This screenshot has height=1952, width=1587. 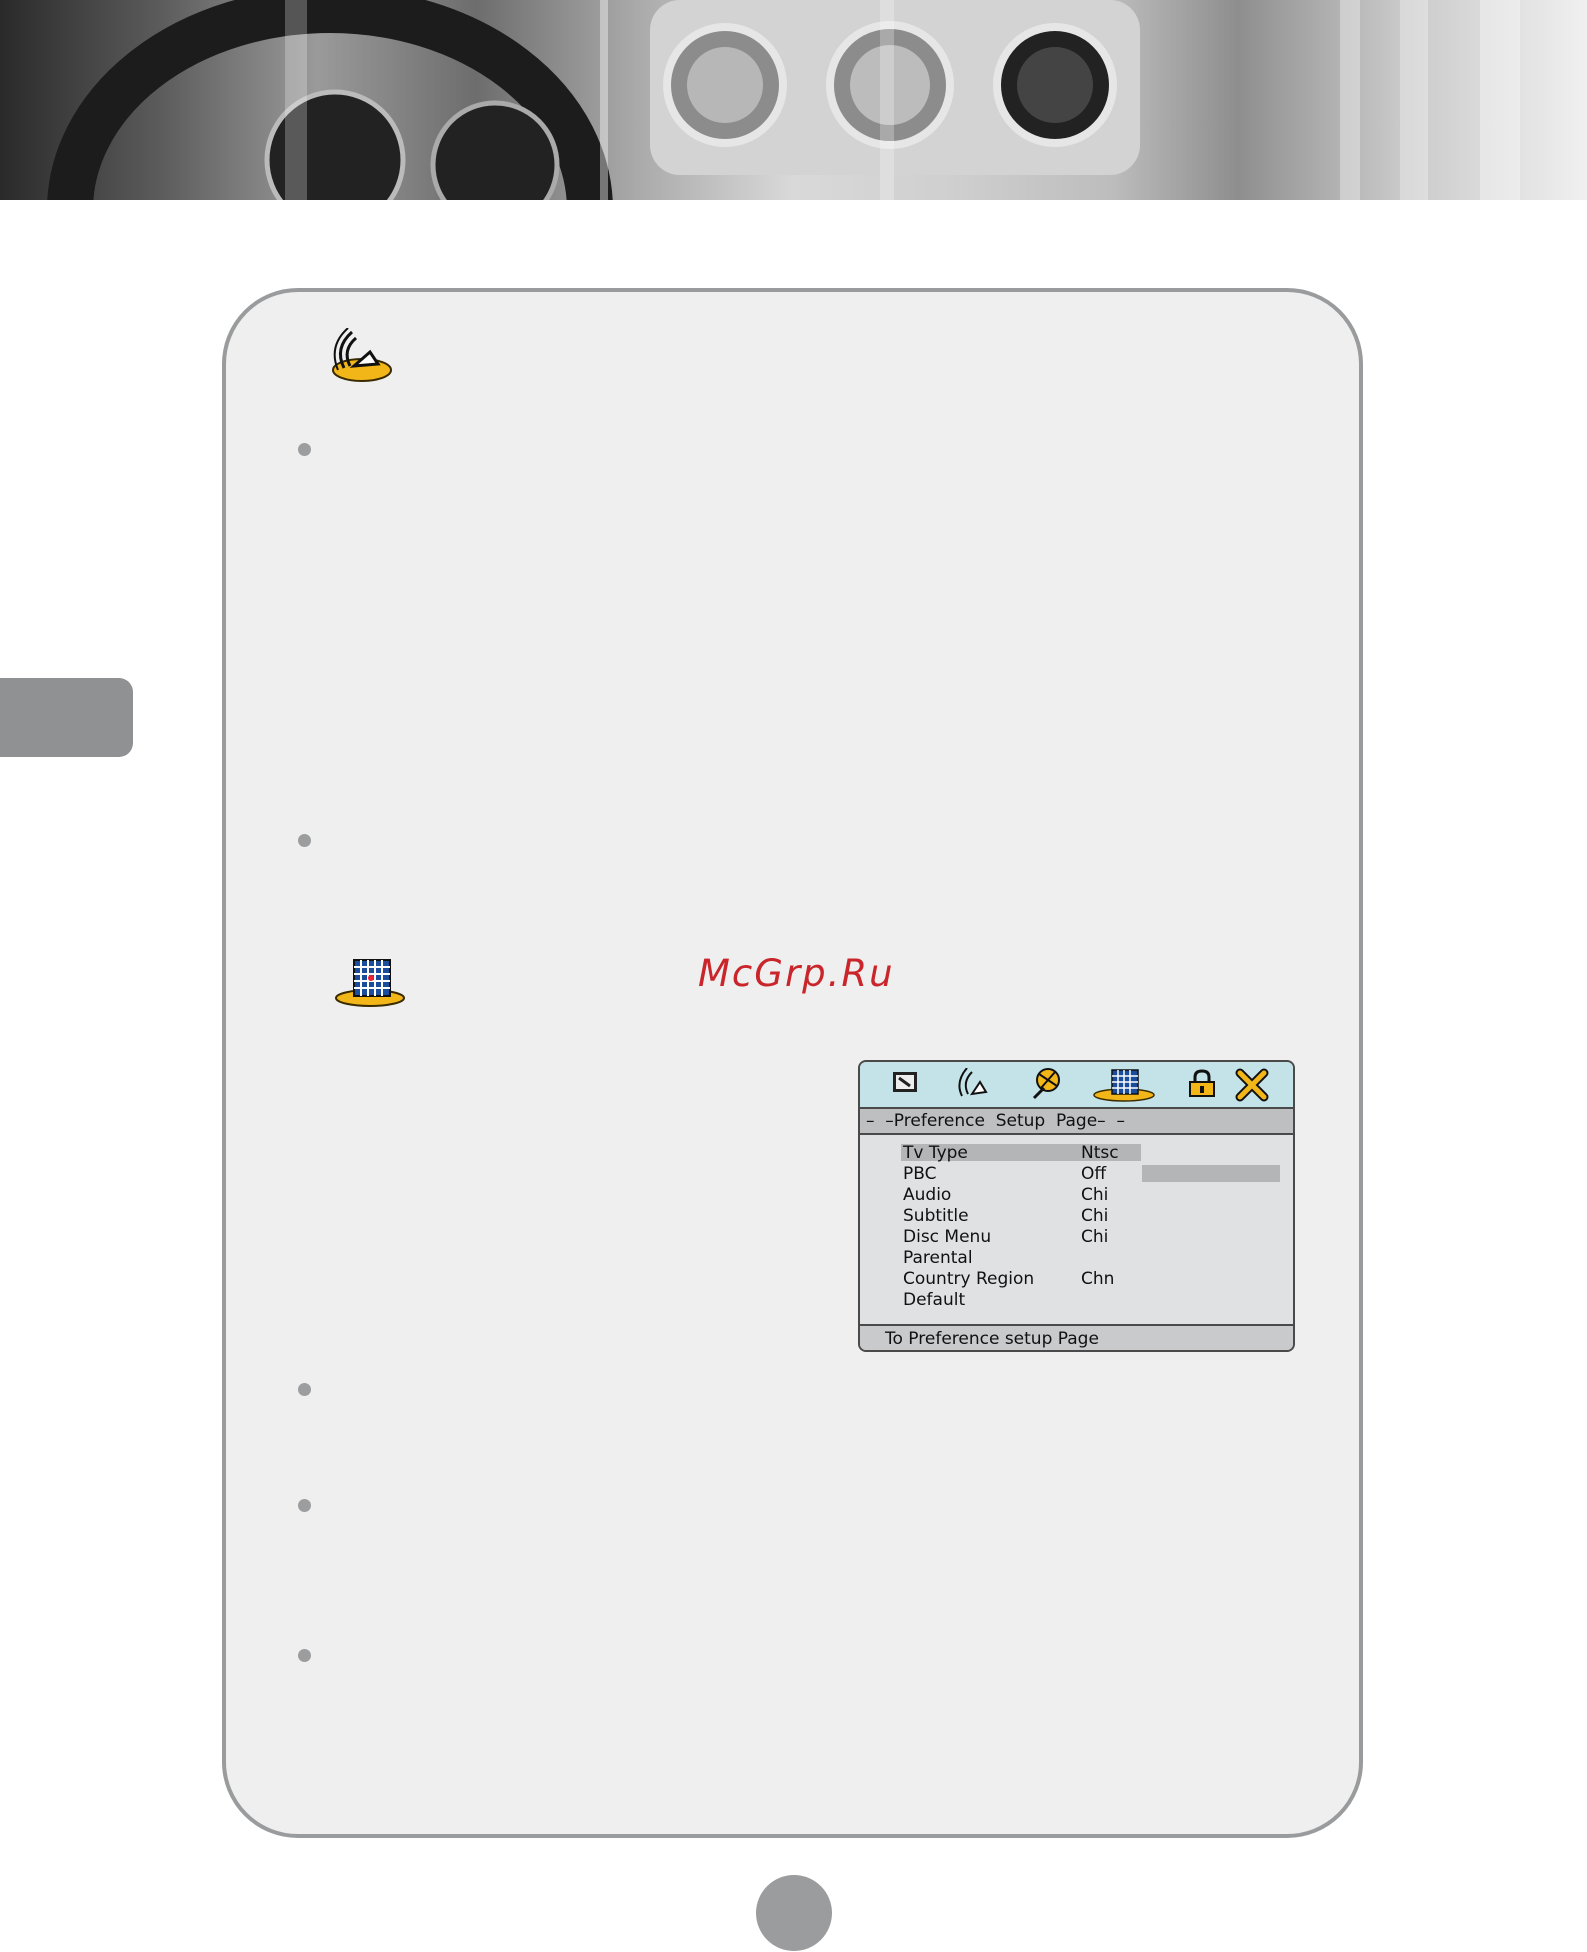 What do you see at coordinates (927, 1195) in the screenshot?
I see `osd-item-label: Audio` at bounding box center [927, 1195].